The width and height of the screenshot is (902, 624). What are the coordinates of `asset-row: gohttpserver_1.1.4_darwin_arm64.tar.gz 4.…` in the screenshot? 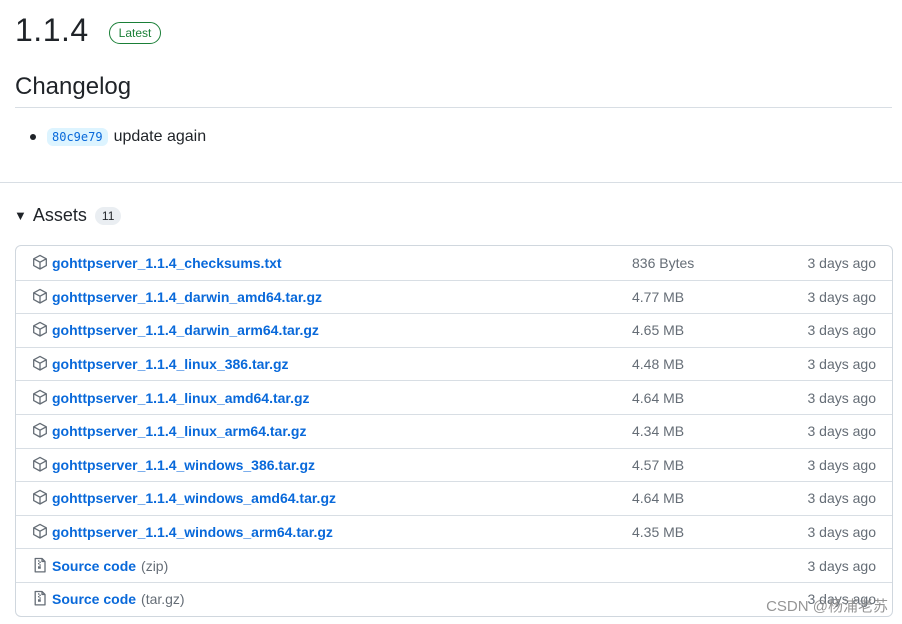 It's located at (454, 330).